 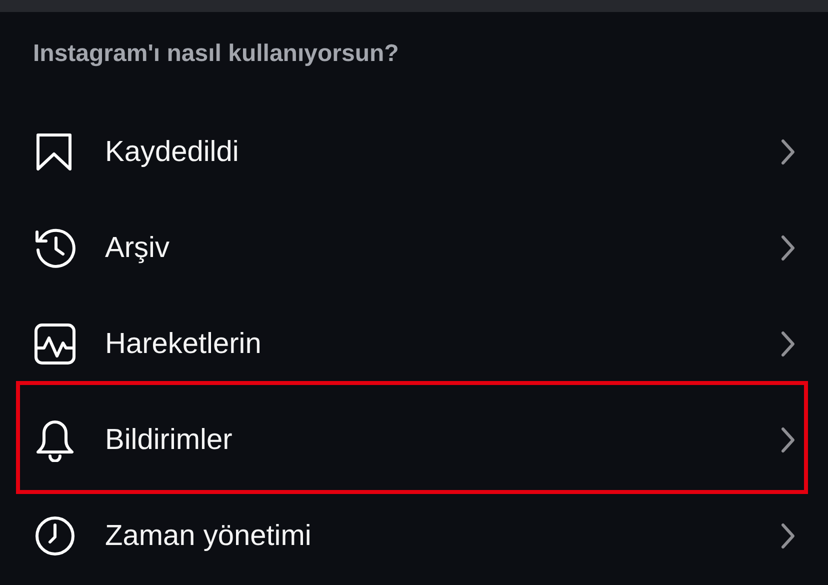 I want to click on bookmark-icon, so click(x=54, y=152).